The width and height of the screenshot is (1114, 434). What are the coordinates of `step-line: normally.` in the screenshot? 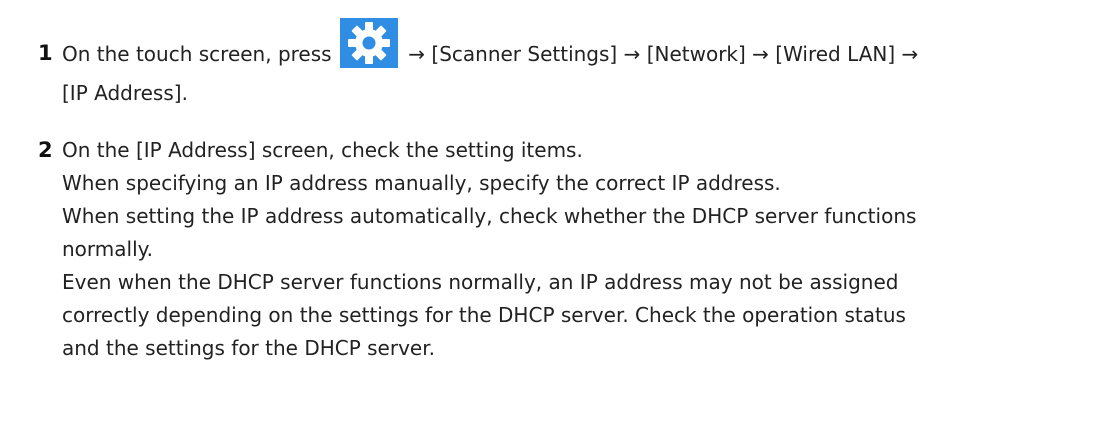 It's located at (107, 249).